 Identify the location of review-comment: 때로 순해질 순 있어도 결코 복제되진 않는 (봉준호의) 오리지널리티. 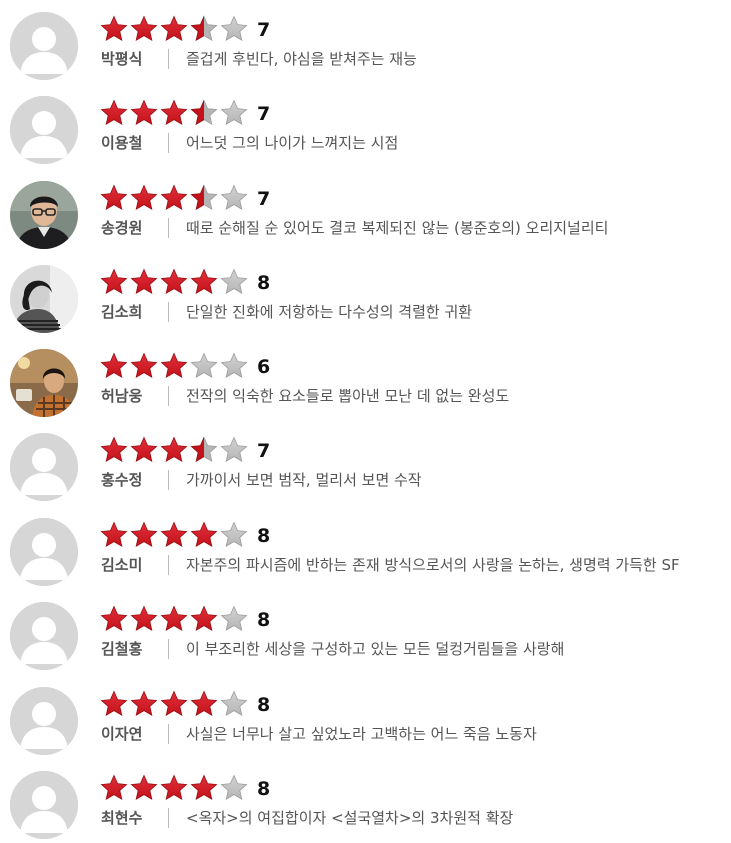
(397, 228).